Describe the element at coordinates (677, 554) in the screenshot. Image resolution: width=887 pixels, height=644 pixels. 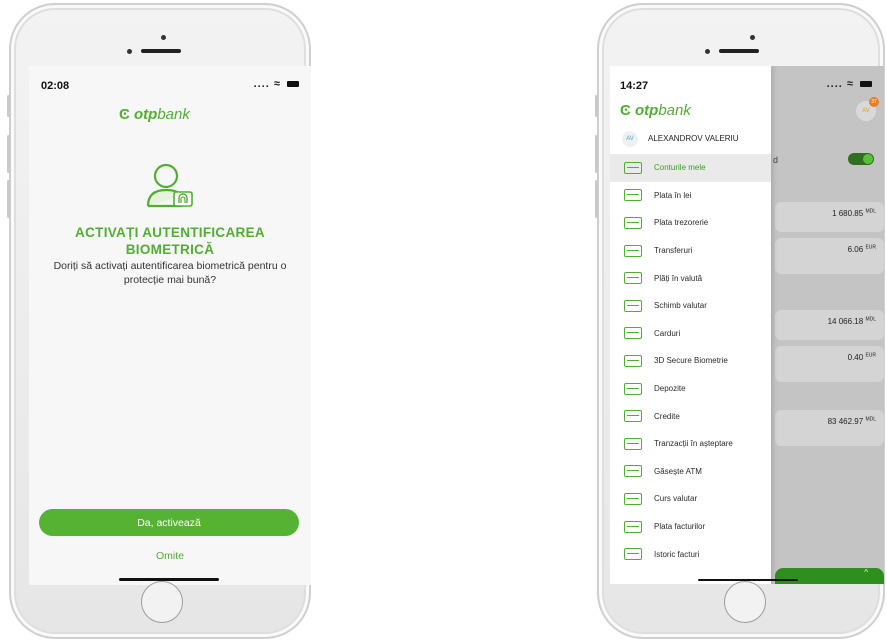
I see `menu-item-label: Istoric facturi` at that location.